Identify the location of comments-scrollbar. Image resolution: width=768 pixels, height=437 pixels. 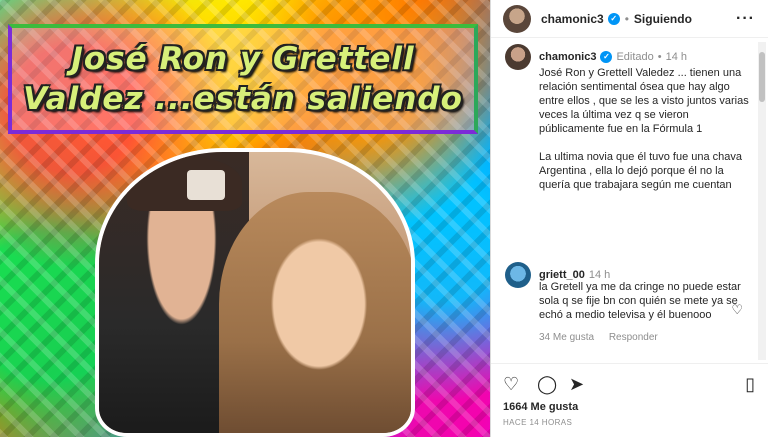
(762, 201).